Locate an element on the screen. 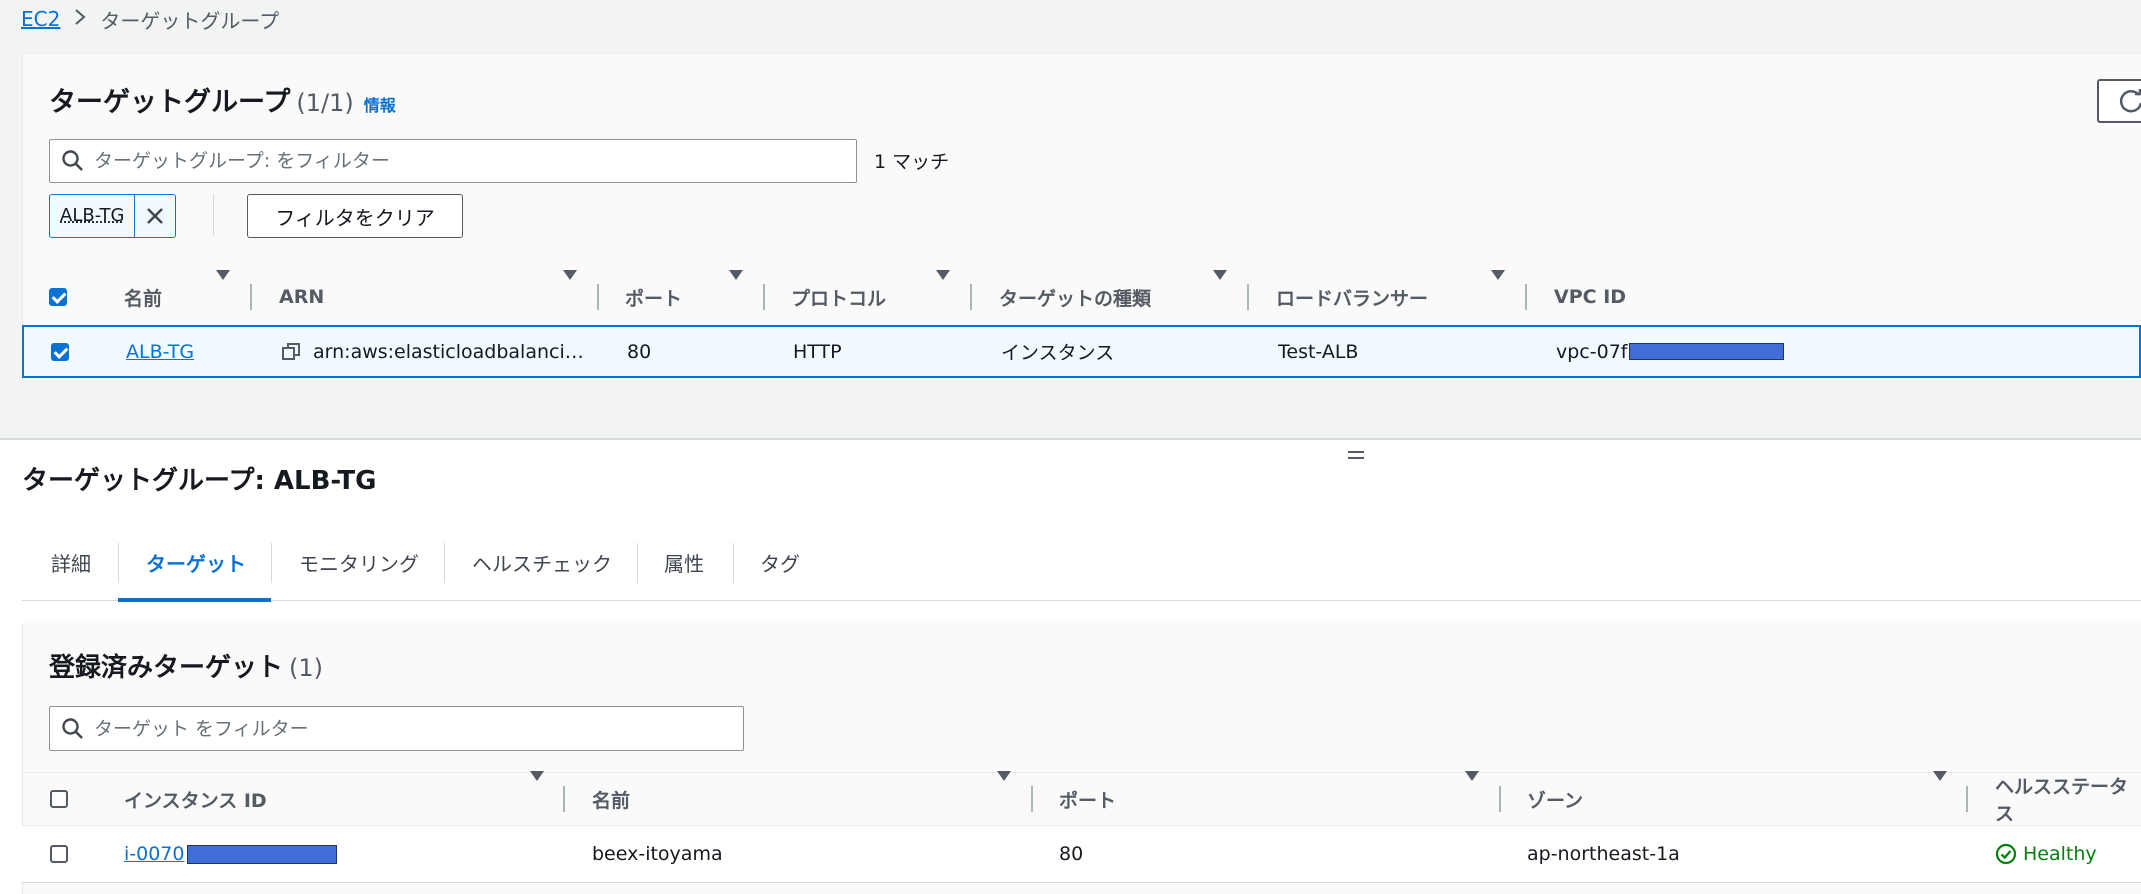 The width and height of the screenshot is (2141, 894). health-status-value: Healthy is located at coordinates (2060, 854).